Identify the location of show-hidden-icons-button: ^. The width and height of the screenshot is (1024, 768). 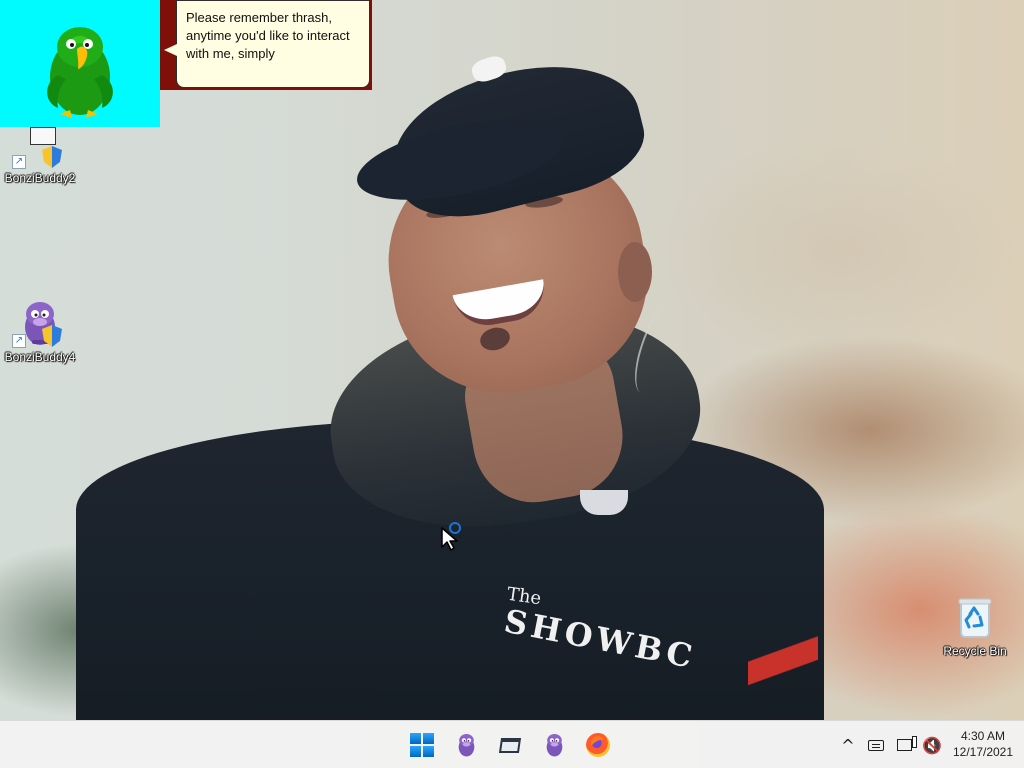
(848, 745).